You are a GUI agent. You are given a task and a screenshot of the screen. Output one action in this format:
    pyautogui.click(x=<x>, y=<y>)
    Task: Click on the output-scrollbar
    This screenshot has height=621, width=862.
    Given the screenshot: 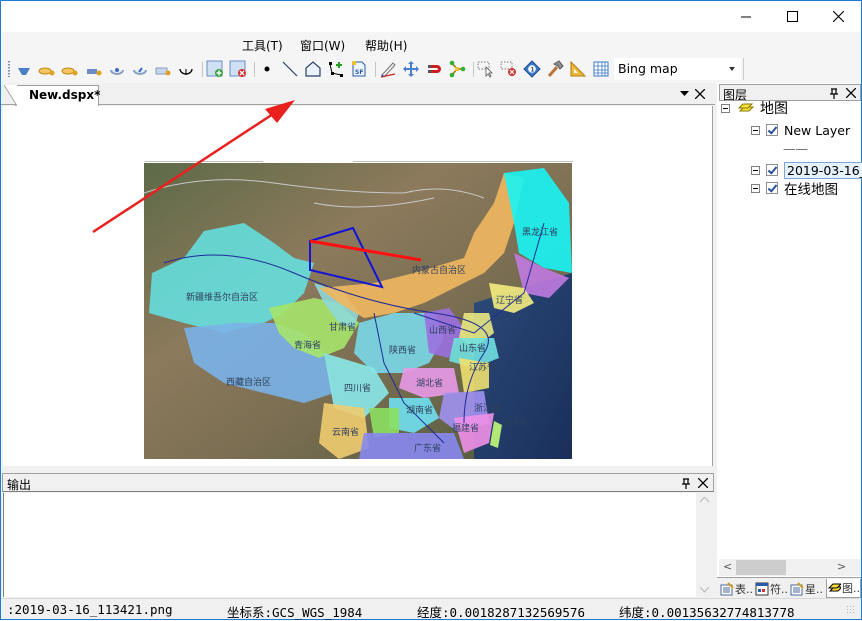 What is the action you would take?
    pyautogui.click(x=705, y=545)
    